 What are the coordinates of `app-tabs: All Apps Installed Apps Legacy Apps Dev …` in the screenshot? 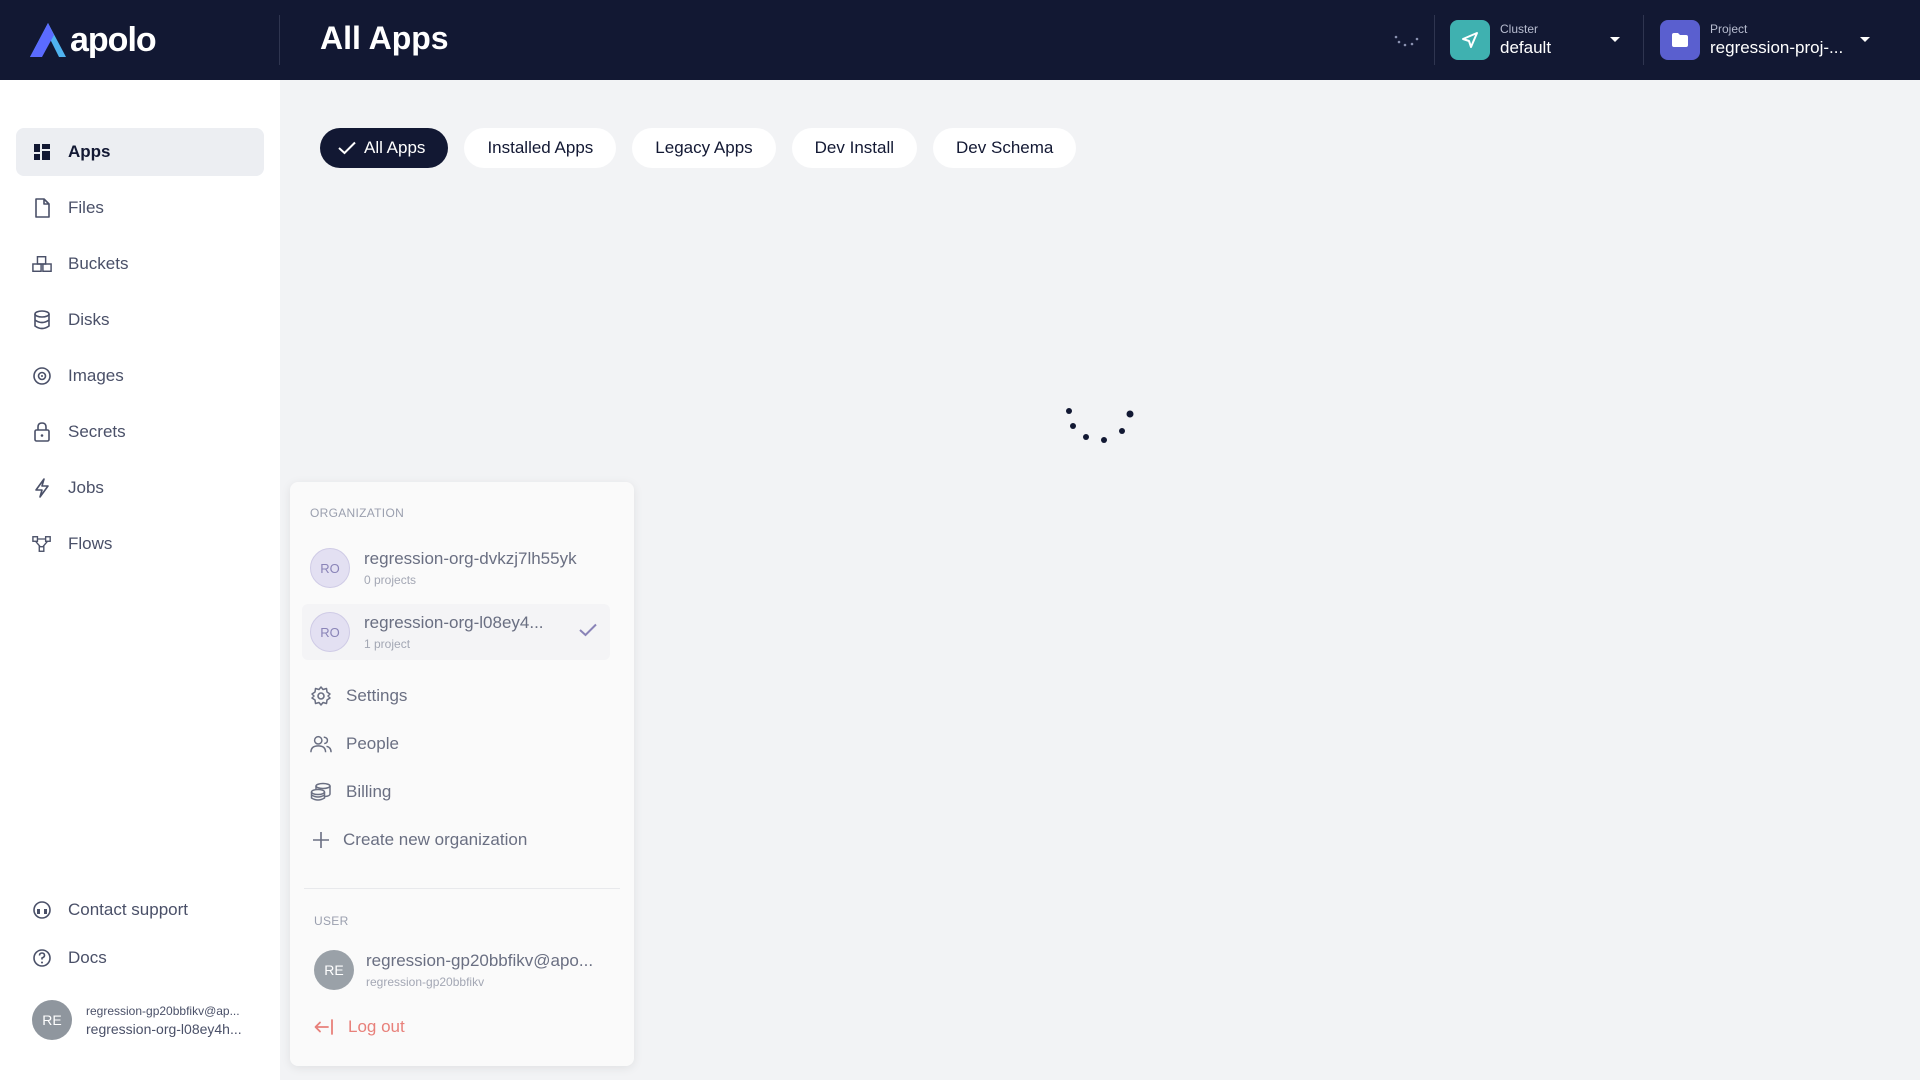 It's located at (698, 148).